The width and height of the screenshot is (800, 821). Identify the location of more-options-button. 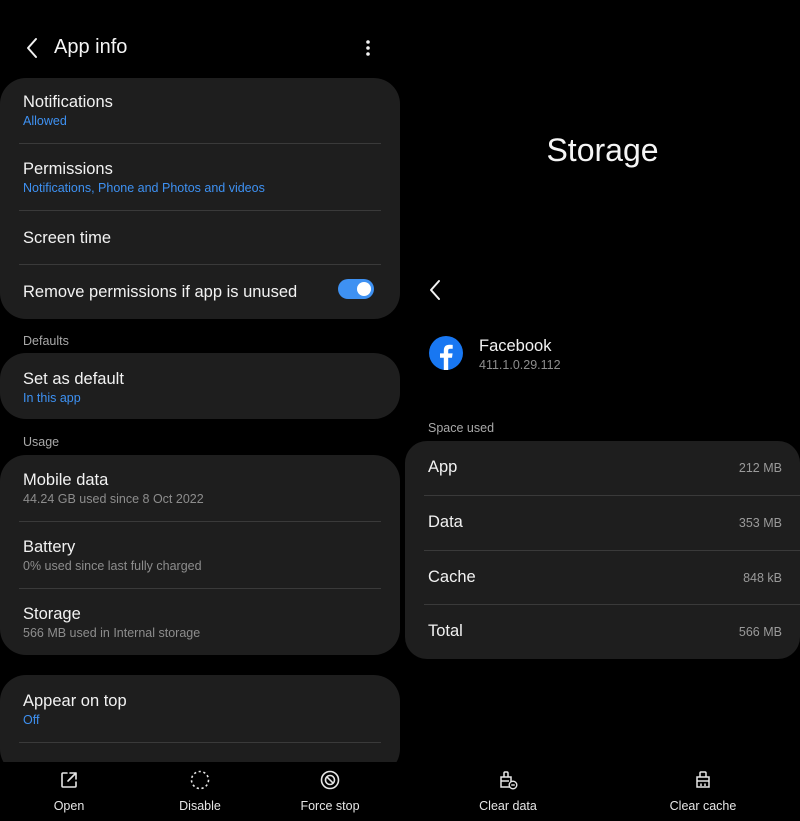
(368, 48).